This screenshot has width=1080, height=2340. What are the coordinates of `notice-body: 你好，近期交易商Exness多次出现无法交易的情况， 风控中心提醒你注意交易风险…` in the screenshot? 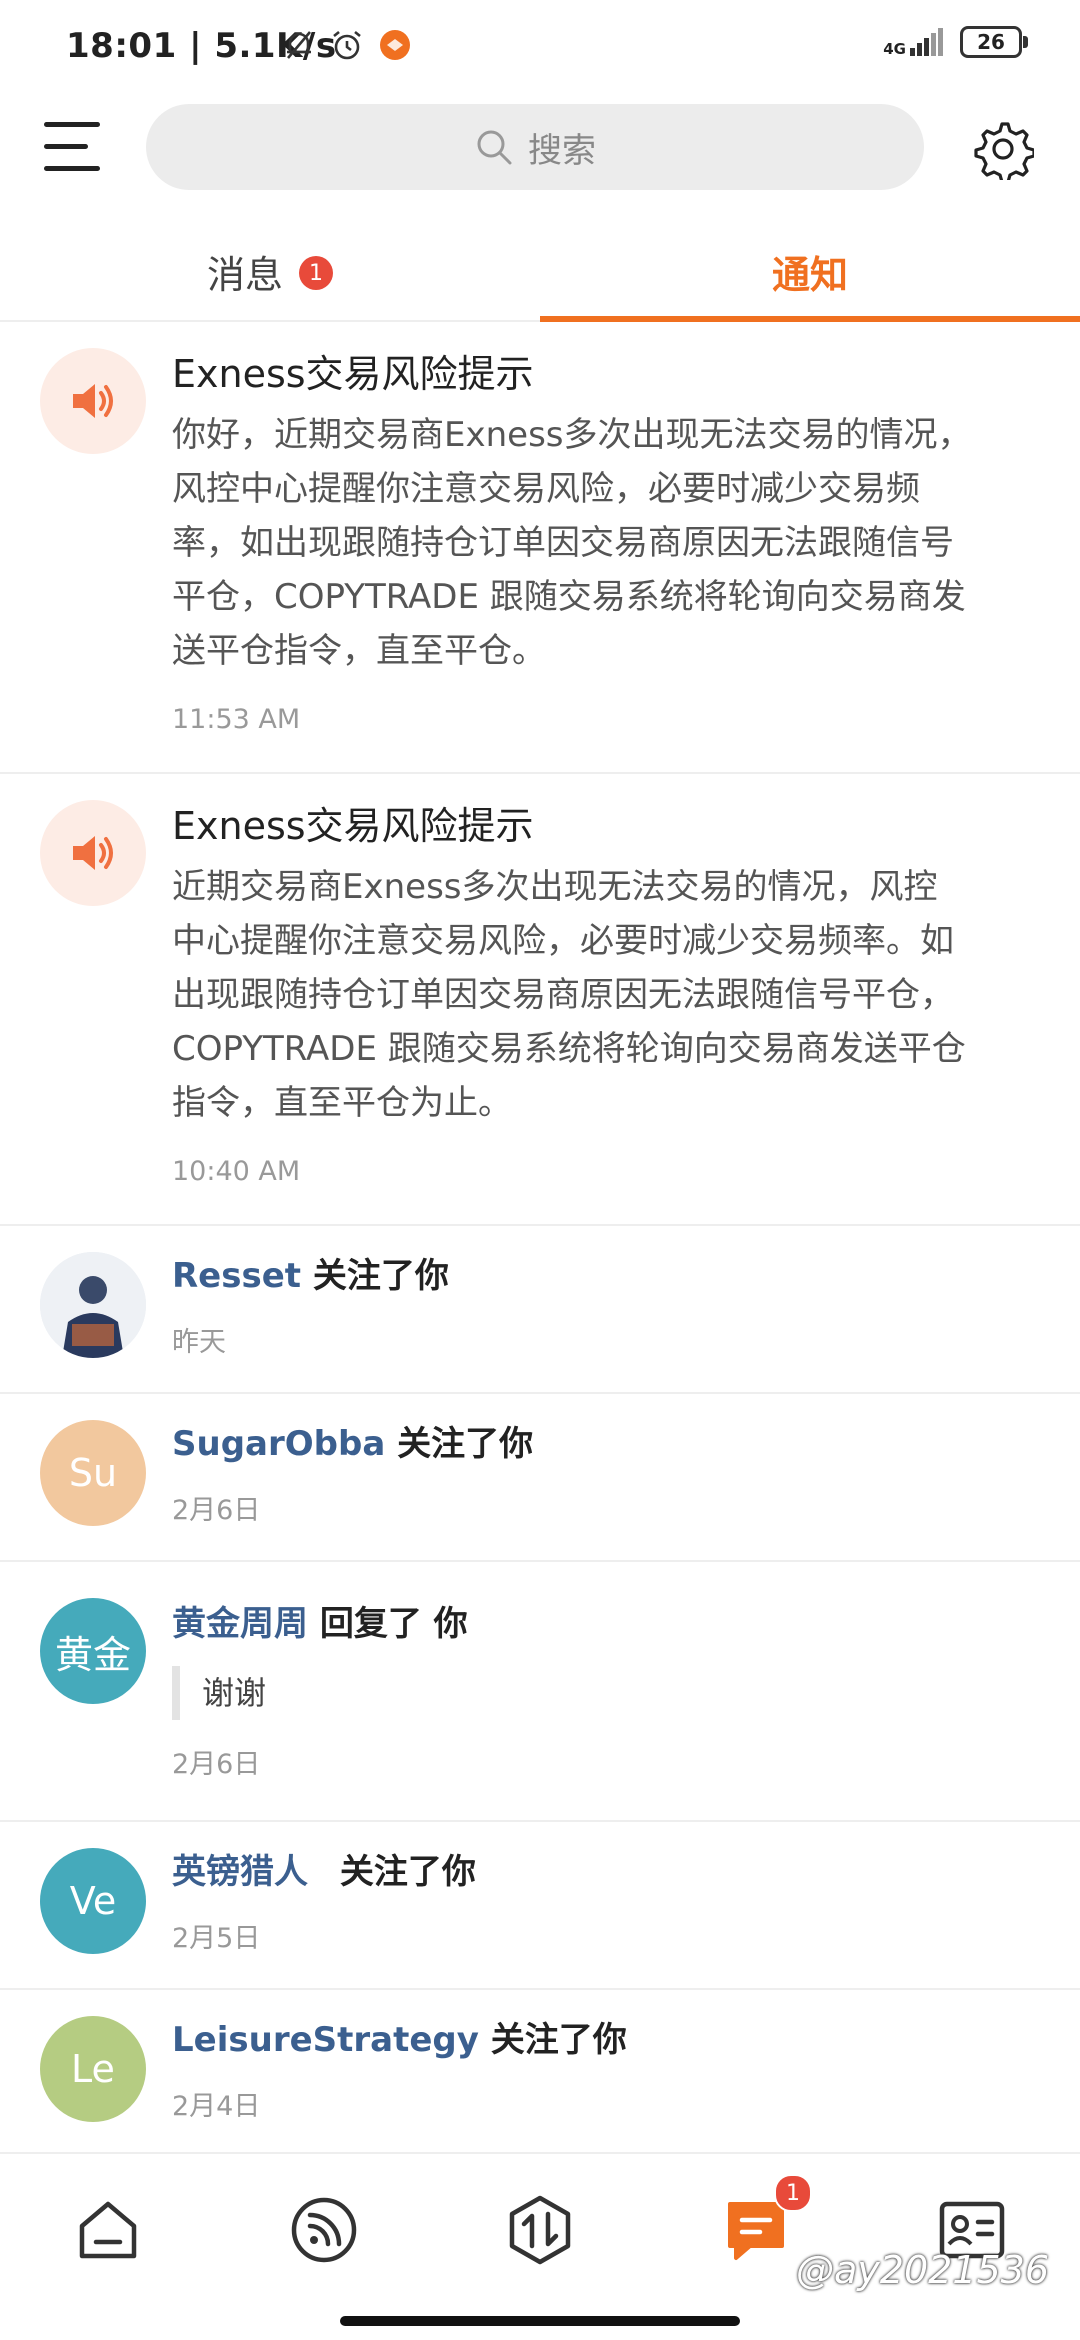 It's located at (611, 543).